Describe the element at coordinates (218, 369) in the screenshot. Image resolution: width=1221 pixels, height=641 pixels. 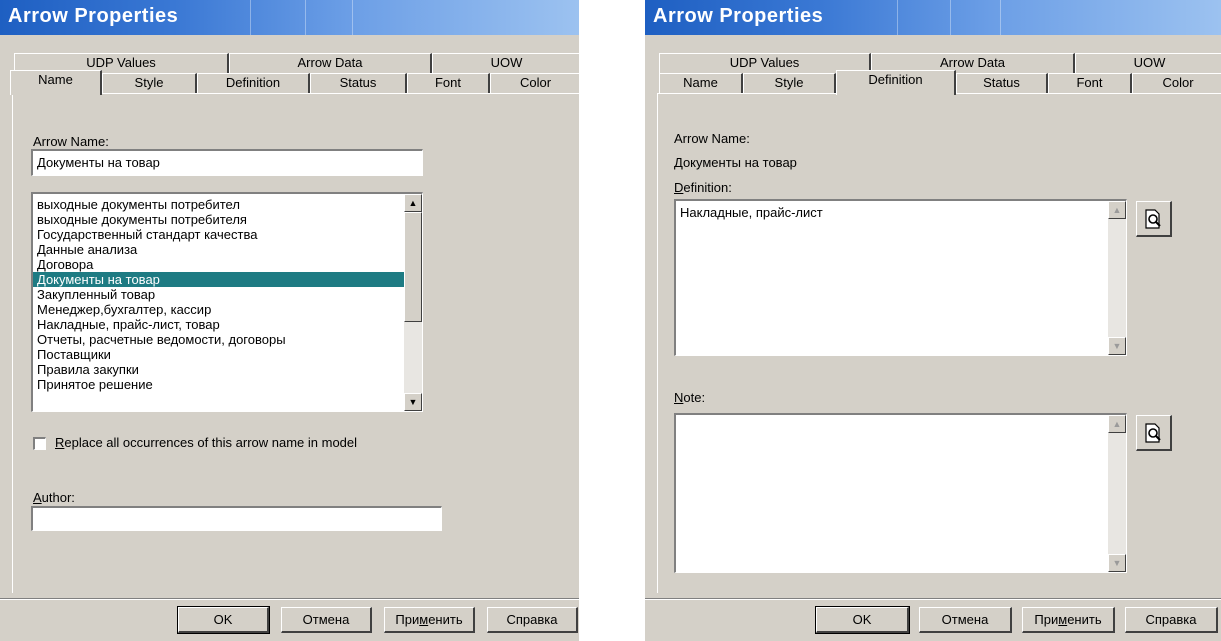
I see `list-item: Правила закупки` at that location.